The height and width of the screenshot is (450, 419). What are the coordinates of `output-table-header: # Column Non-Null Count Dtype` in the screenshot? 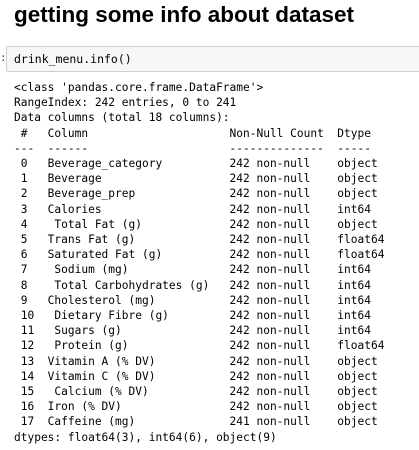 It's located at (199, 133).